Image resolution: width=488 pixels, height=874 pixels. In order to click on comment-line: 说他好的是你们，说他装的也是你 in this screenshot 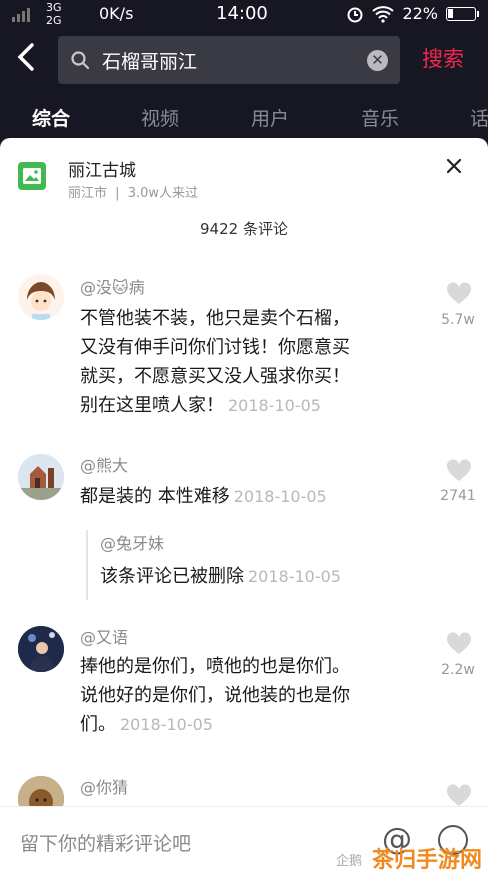, I will do `click(215, 695)`.